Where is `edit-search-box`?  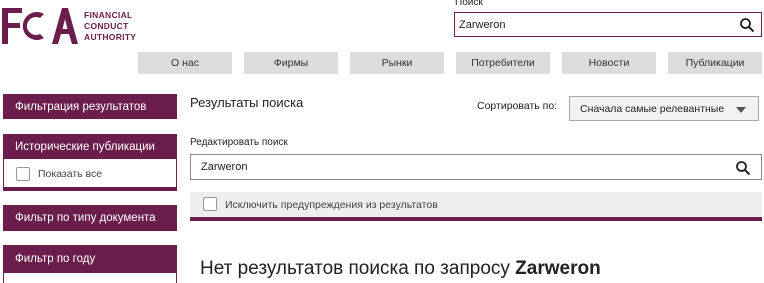 edit-search-box is located at coordinates (476, 167).